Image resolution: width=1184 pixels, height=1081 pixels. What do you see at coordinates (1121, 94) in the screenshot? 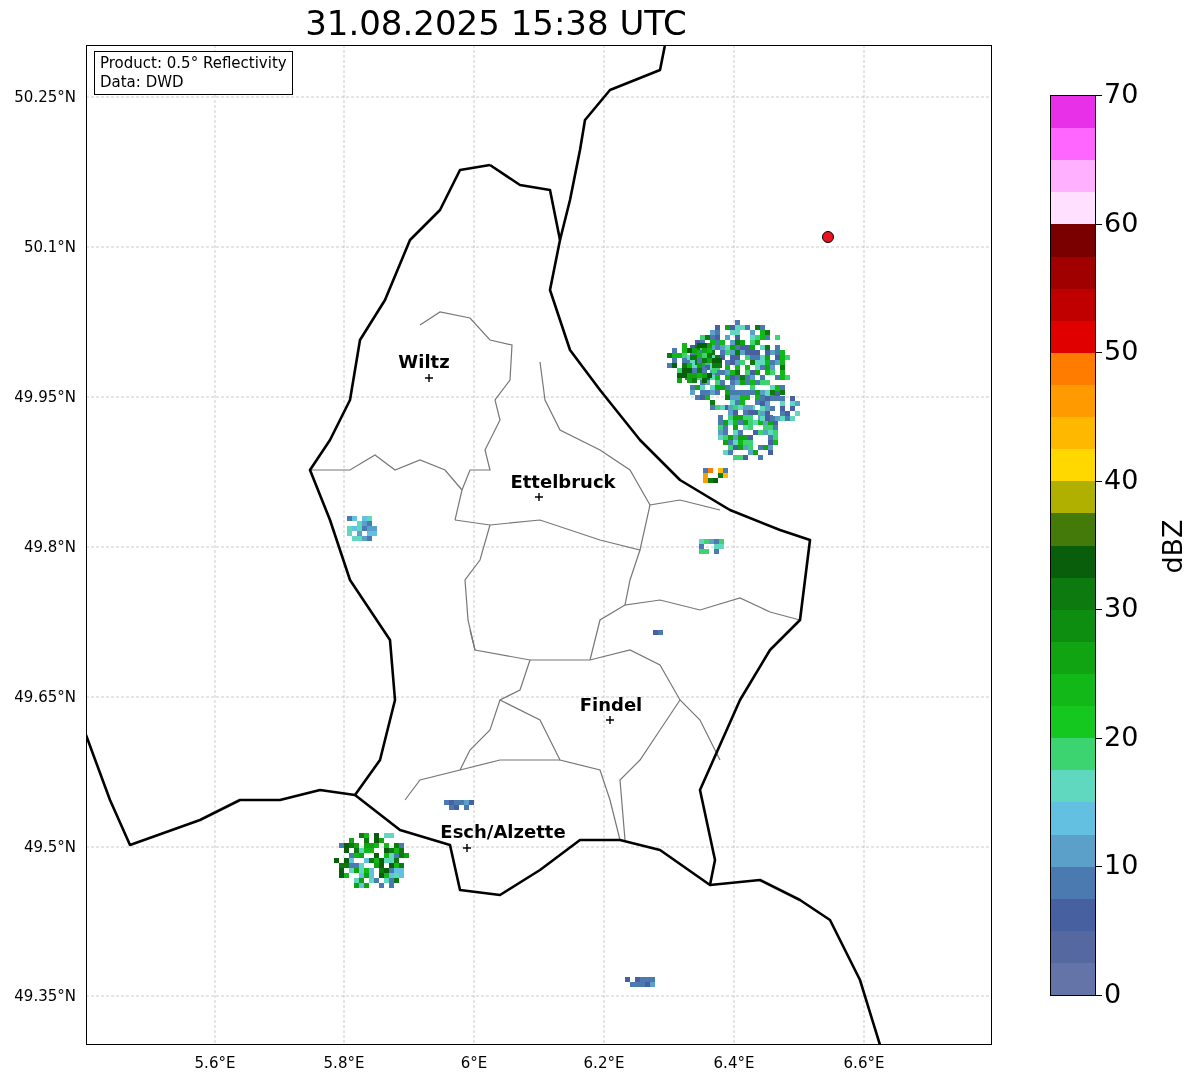
I see `scale-tick-label: 70` at bounding box center [1121, 94].